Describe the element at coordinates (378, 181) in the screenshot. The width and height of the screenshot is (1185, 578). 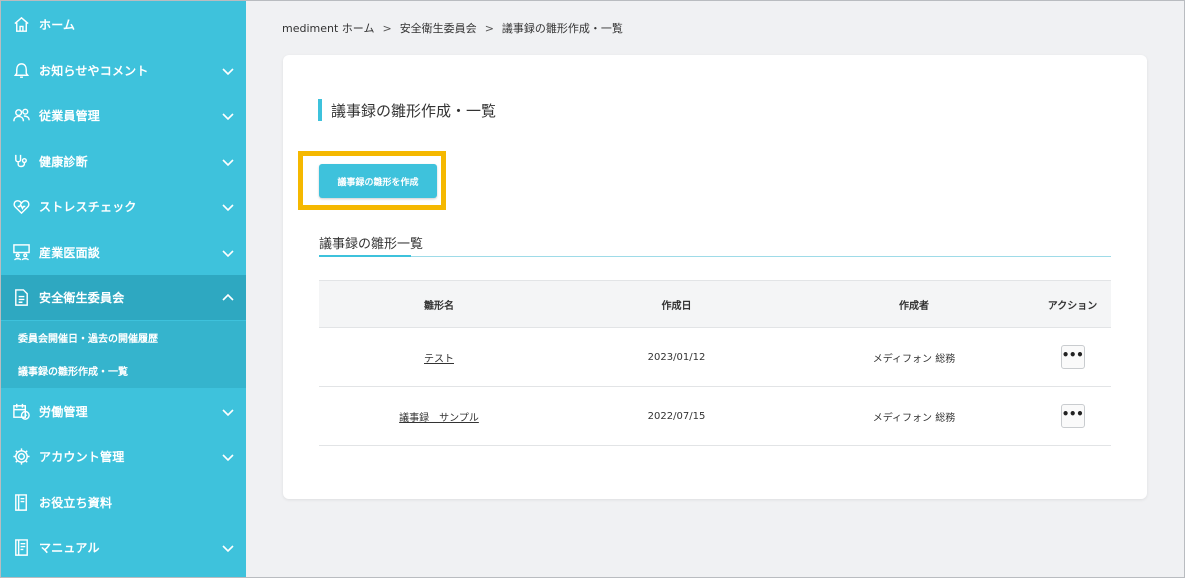
I see `create-template-button: 議事録の雛形を作成` at that location.